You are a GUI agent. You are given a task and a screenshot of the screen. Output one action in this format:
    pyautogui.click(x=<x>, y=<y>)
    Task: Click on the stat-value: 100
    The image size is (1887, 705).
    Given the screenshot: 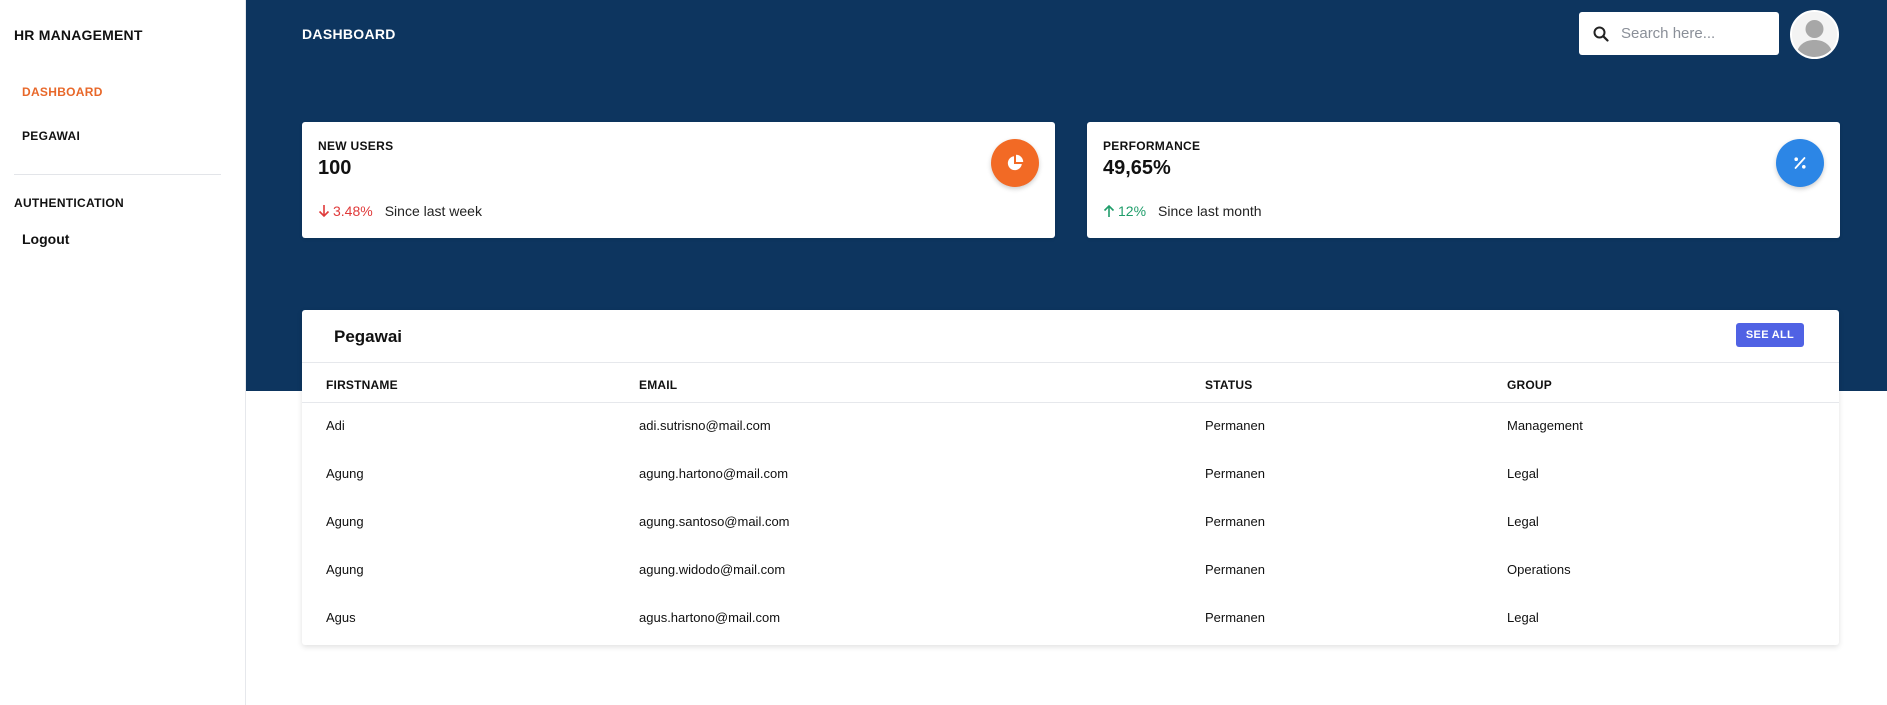 What is the action you would take?
    pyautogui.click(x=335, y=168)
    